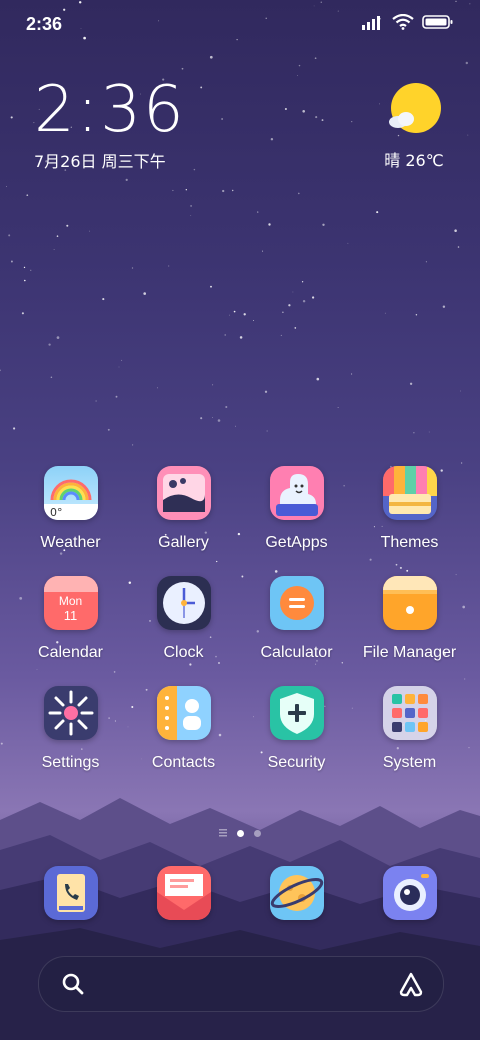 The image size is (480, 1040). I want to click on clock-icon, so click(183, 603).